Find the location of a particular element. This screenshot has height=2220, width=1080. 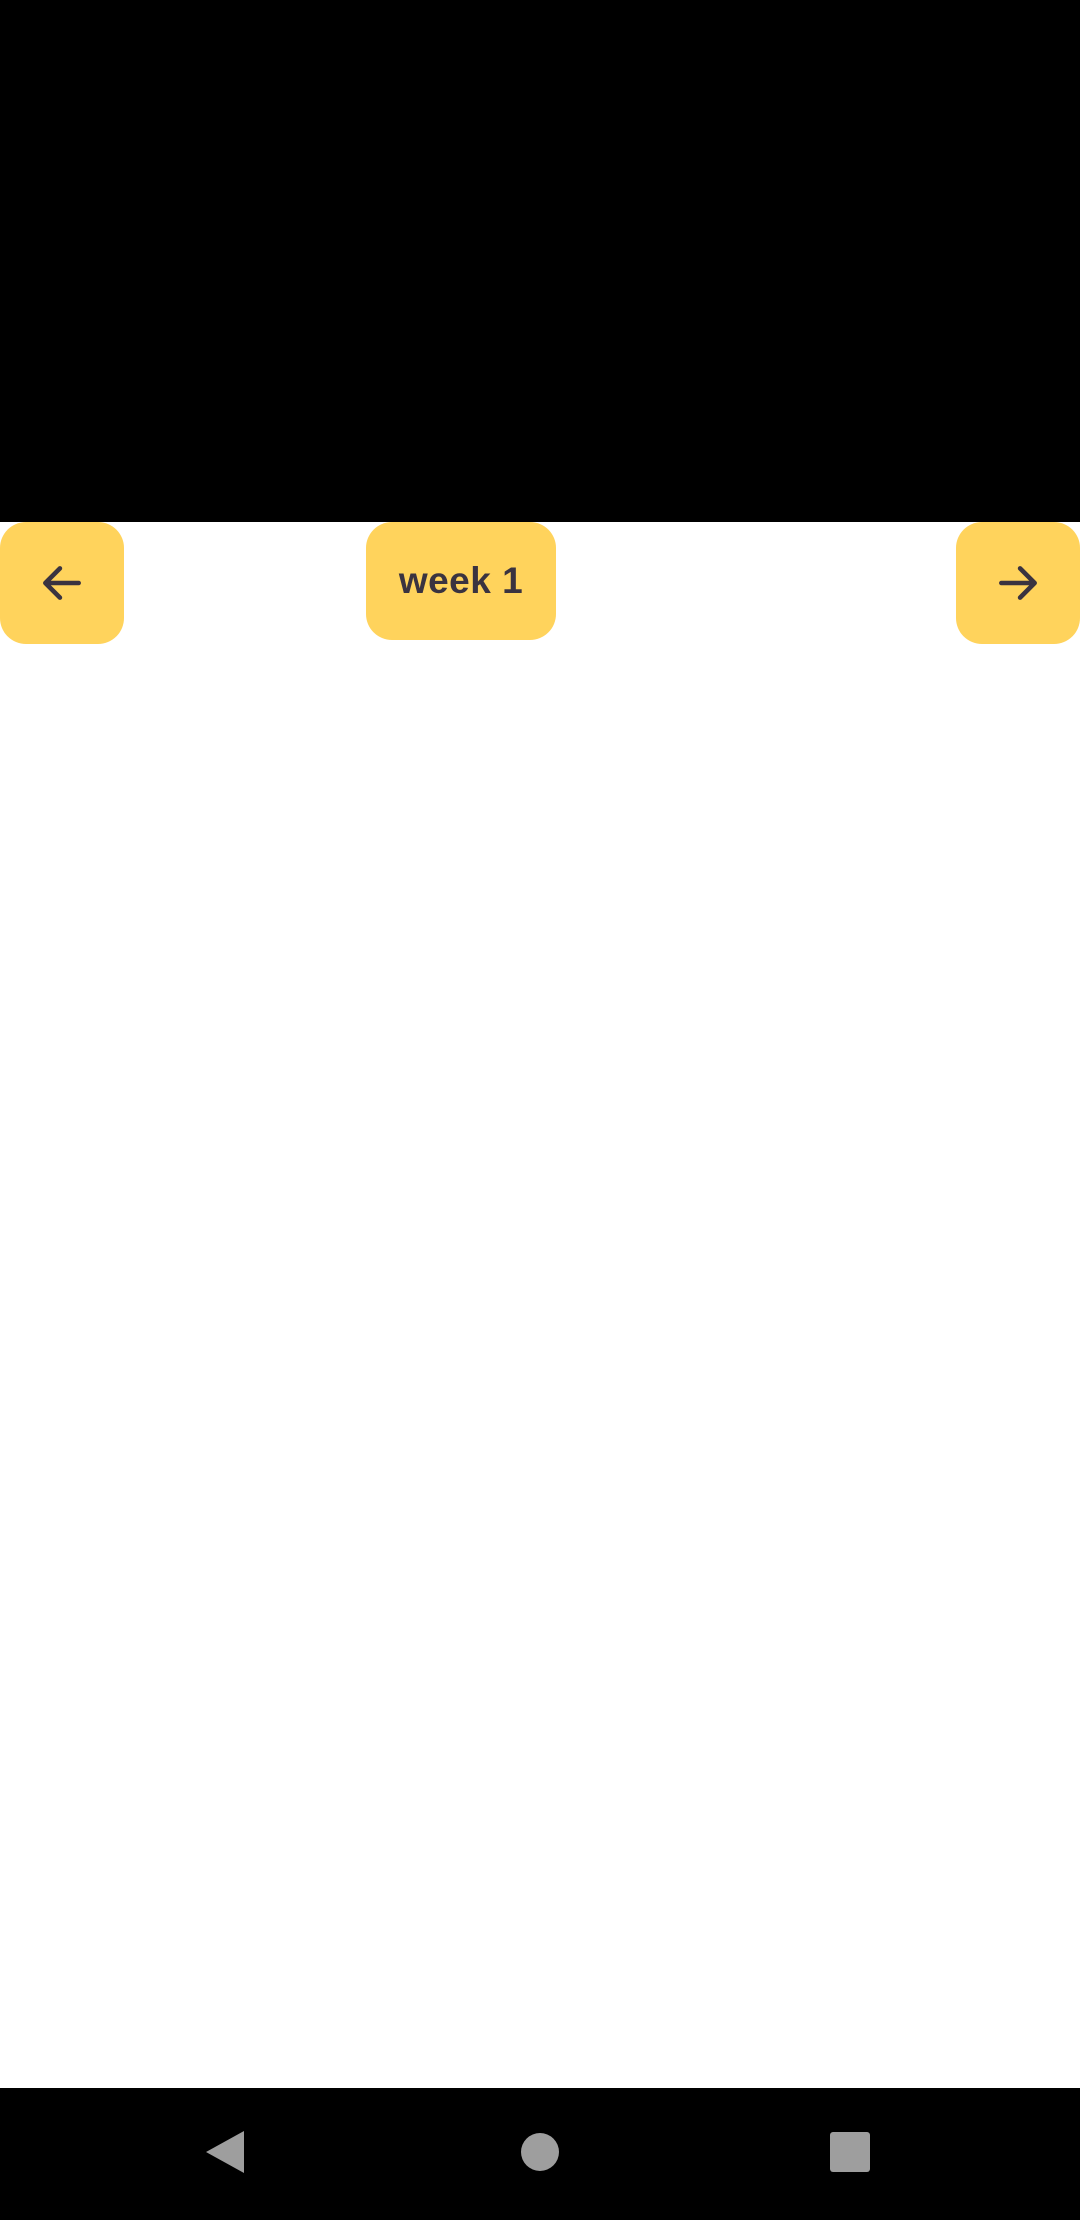

system-navigation-bar is located at coordinates (540, 2154).